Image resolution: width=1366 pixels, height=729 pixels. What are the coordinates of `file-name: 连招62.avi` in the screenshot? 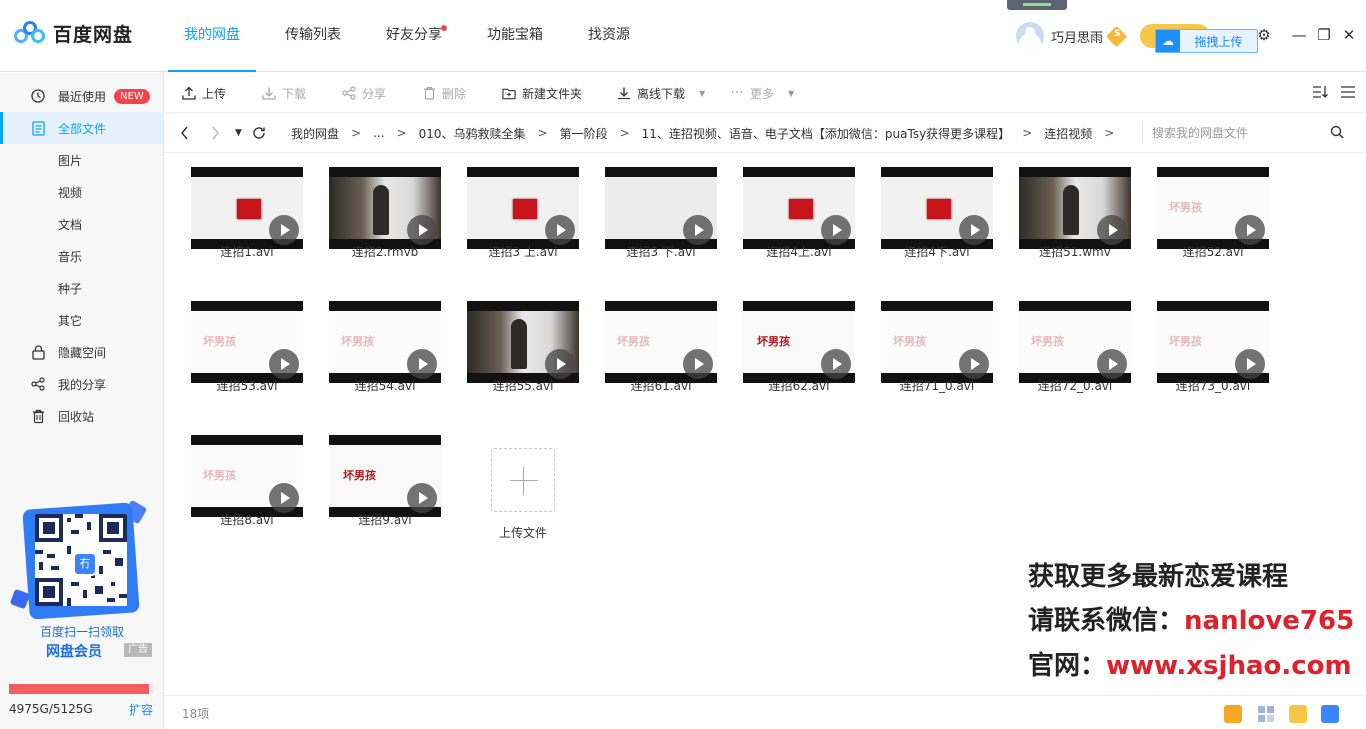 It's located at (799, 385).